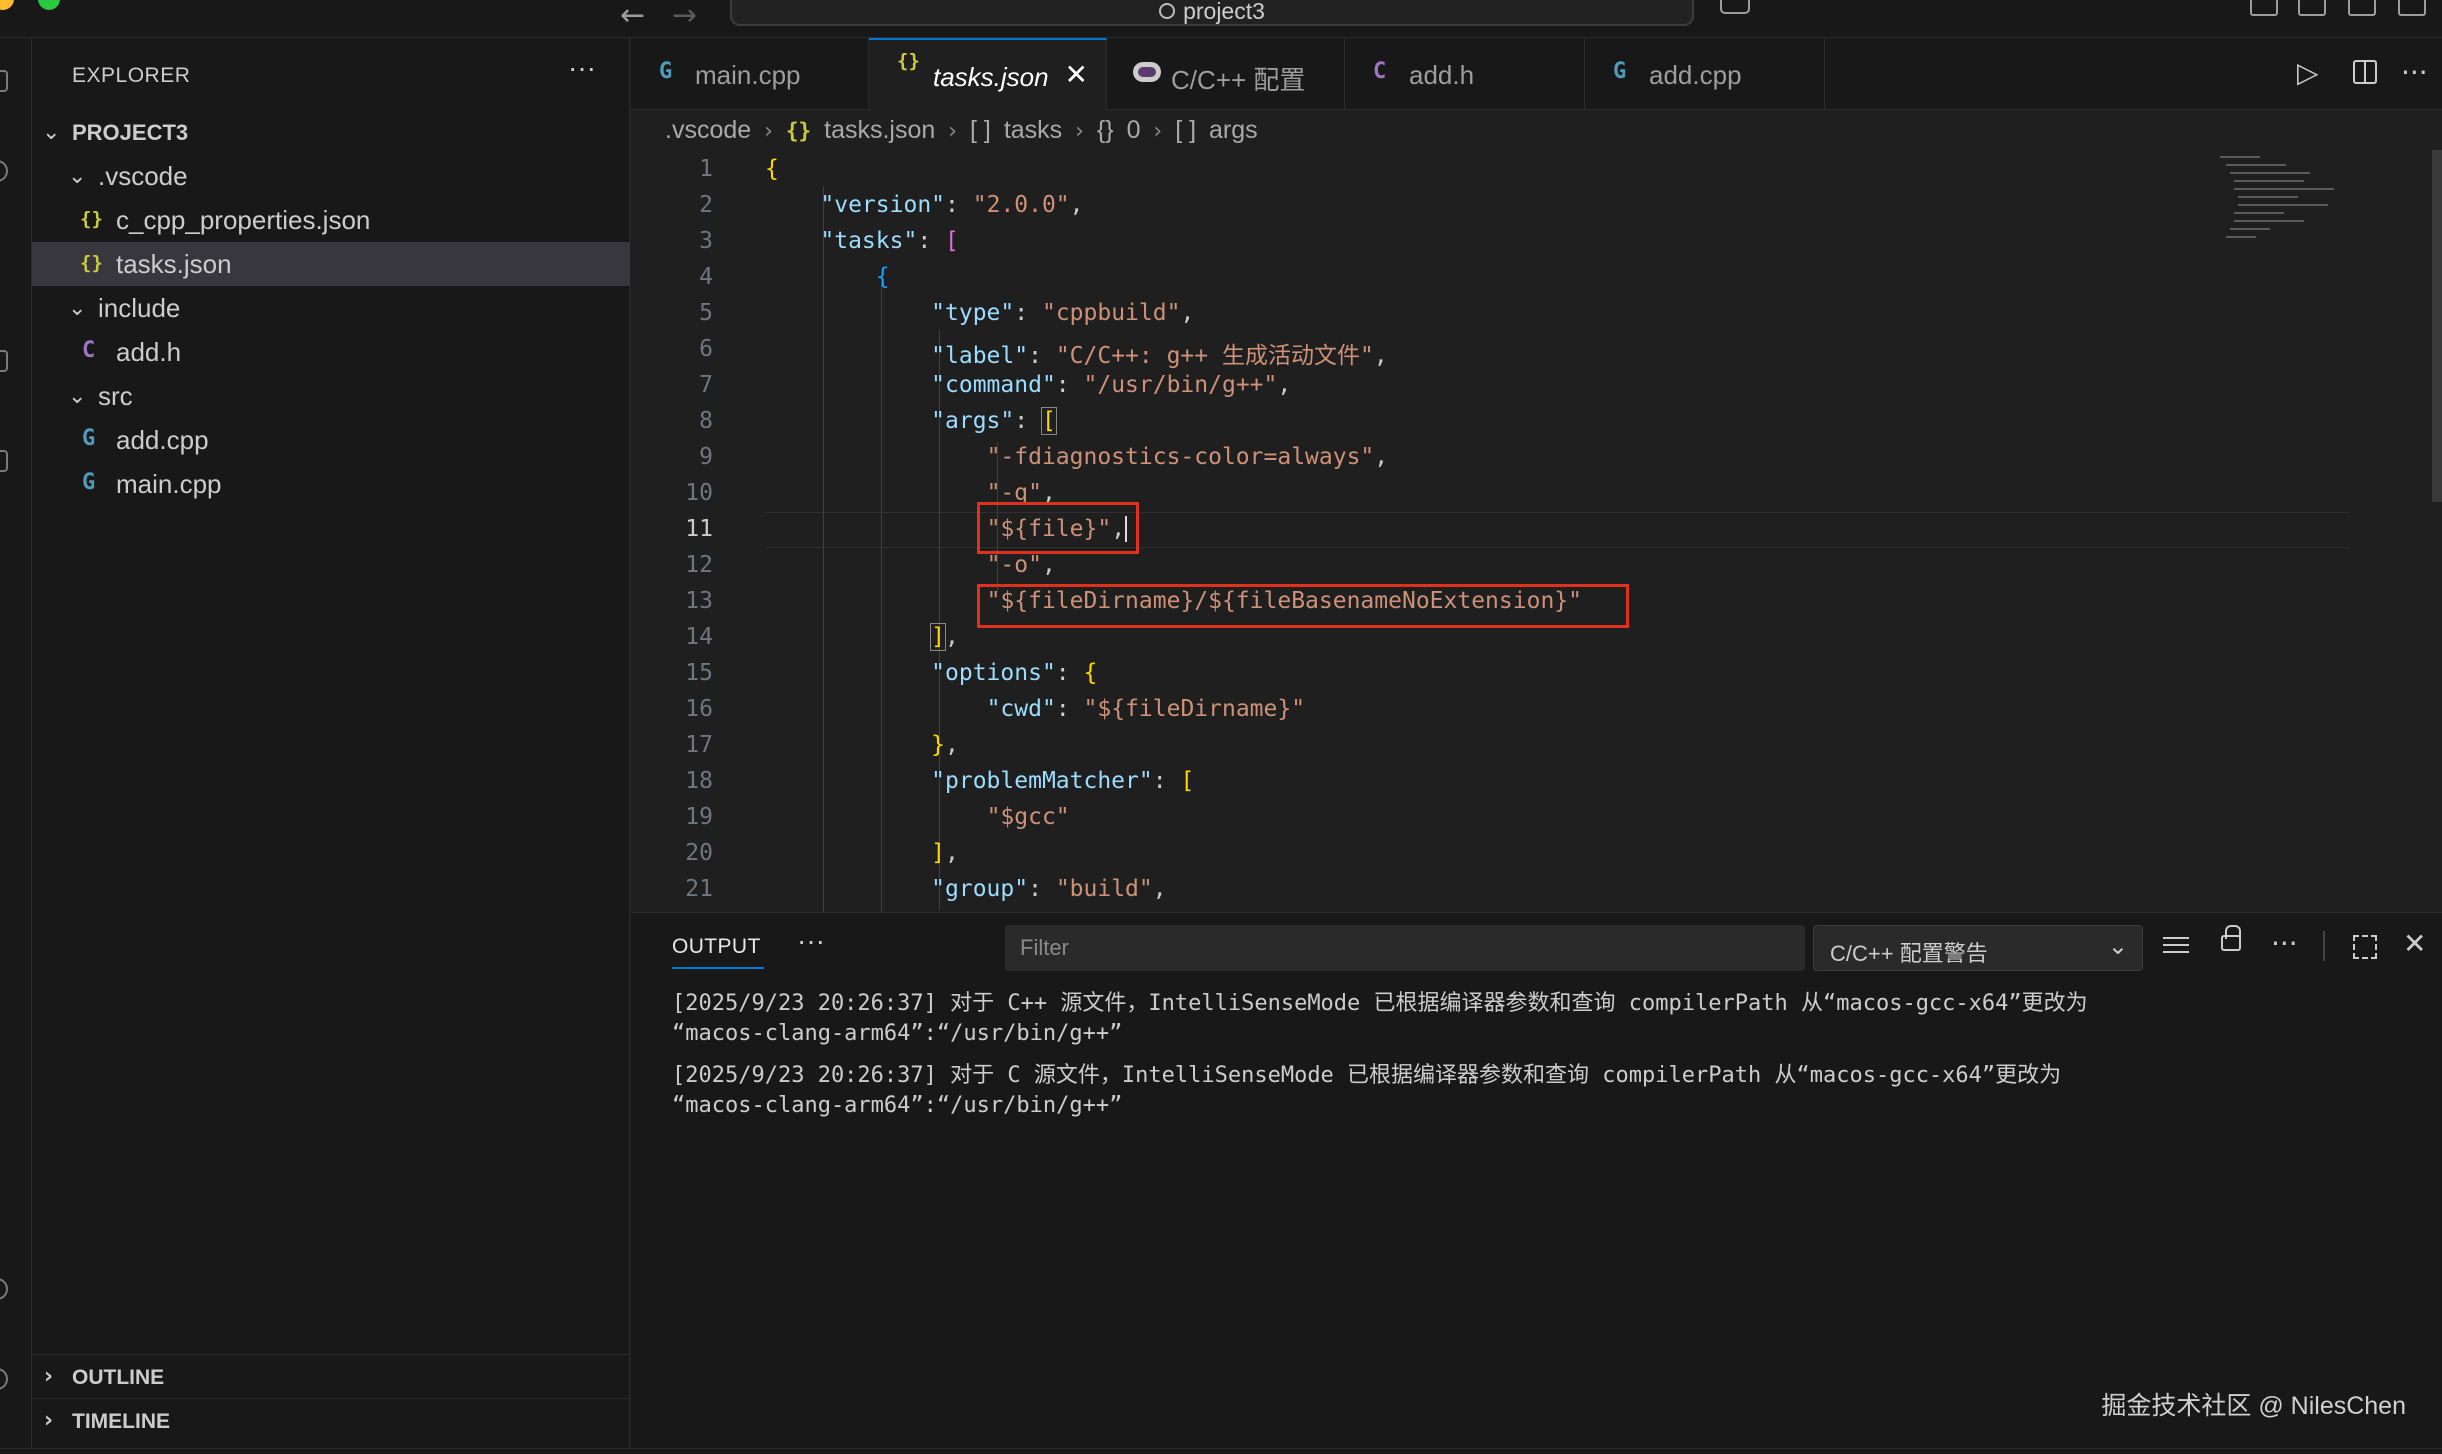 This screenshot has width=2442, height=1454. I want to click on code-line: 19 "$gcc", so click(1536, 816).